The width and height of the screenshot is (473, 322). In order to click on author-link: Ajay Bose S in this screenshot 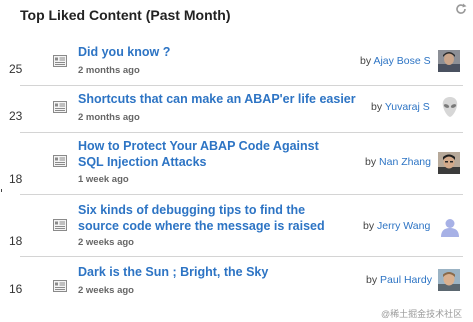, I will do `click(401, 61)`.